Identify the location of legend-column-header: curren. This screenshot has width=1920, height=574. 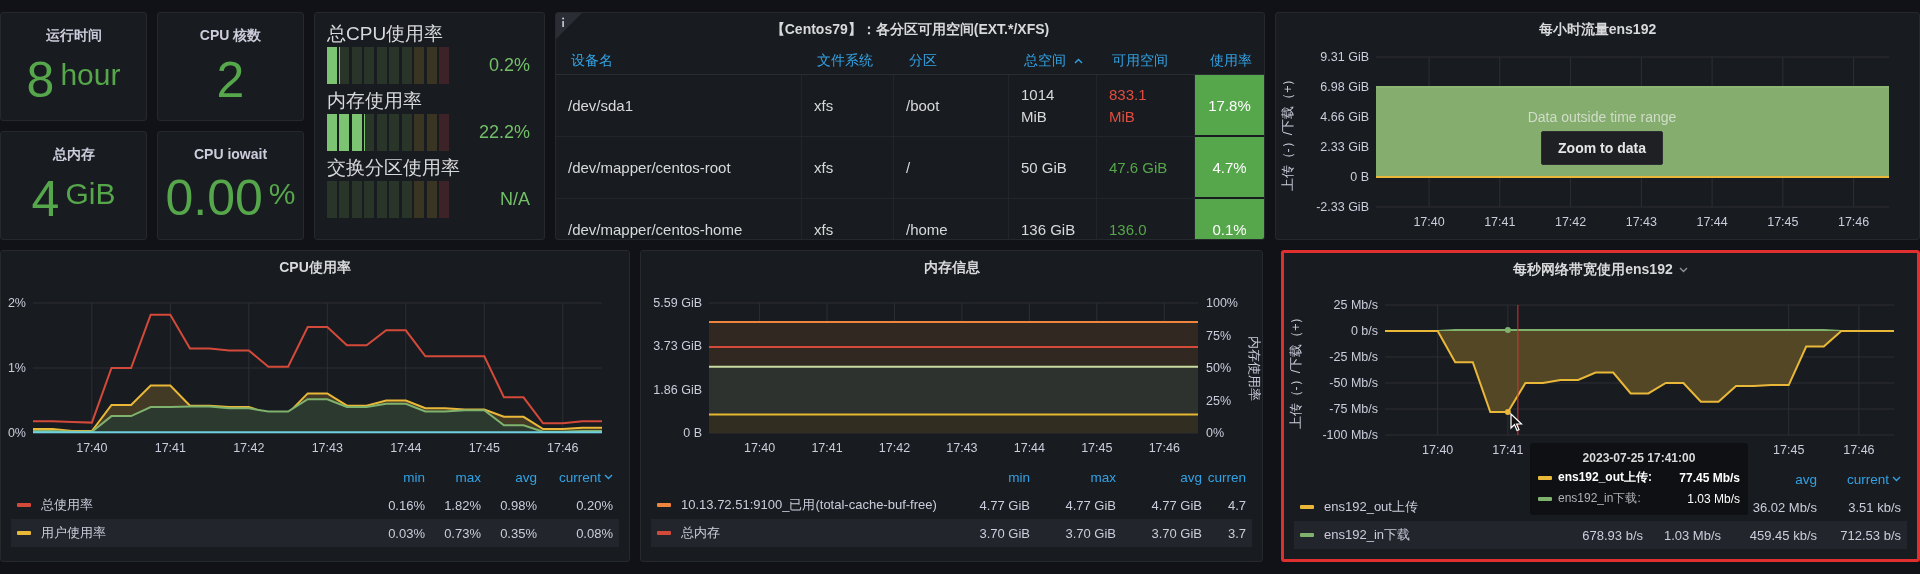
(1226, 477).